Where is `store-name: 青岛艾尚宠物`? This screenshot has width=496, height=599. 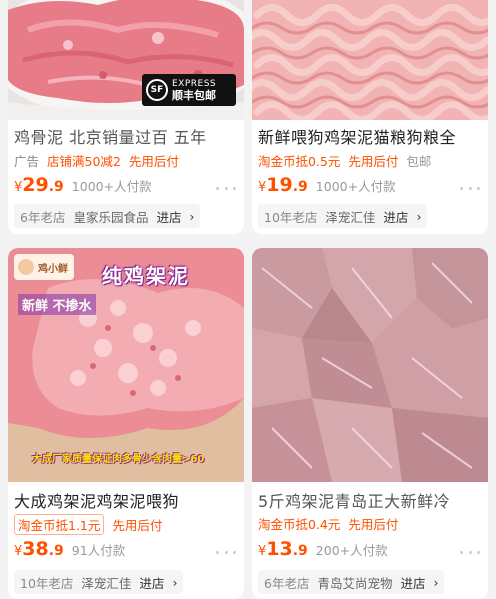
store-name: 青岛艾尚宠物 is located at coordinates (355, 583).